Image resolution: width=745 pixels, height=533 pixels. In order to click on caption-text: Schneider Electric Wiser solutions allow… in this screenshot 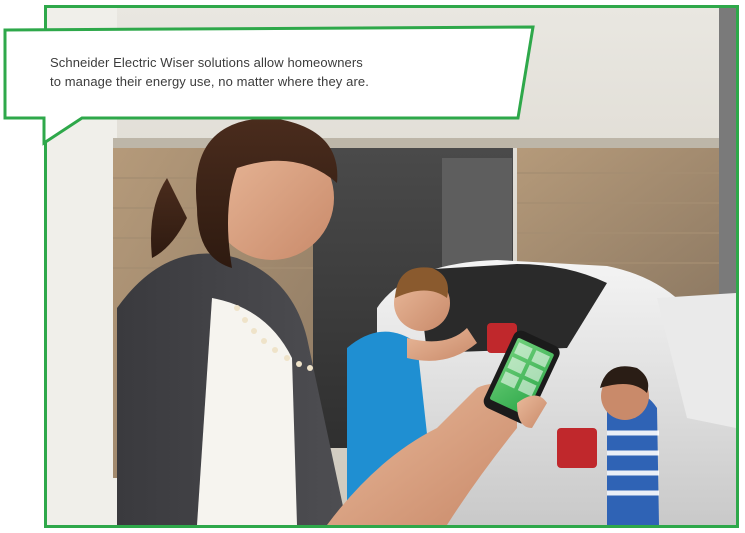, I will do `click(270, 72)`.